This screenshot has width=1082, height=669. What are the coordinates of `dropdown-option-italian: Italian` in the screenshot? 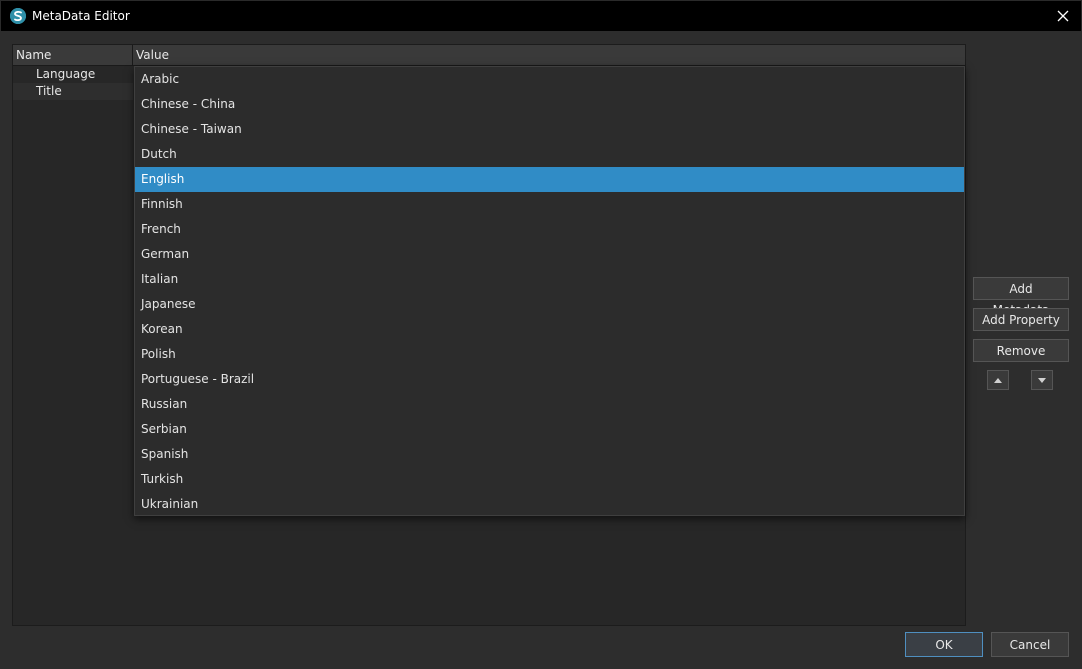 It's located at (549, 279).